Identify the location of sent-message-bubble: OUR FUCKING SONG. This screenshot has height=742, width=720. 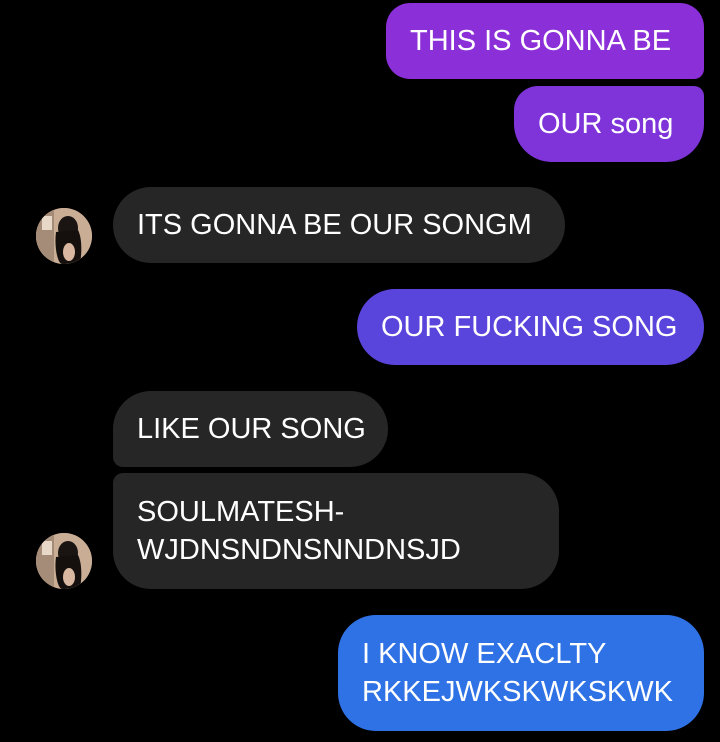
(530, 327).